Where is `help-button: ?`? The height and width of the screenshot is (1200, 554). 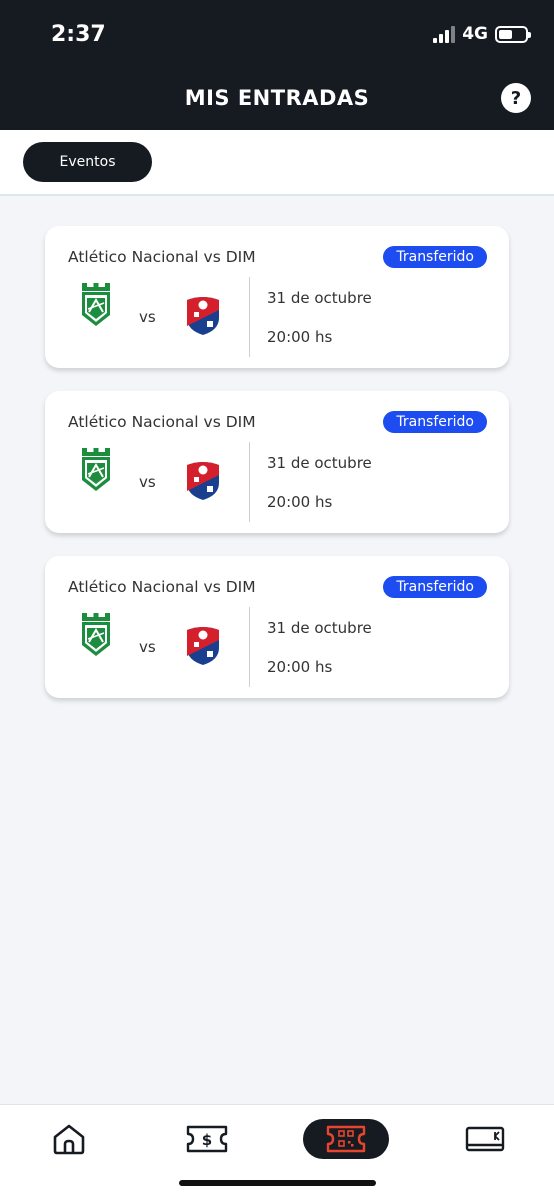
help-button: ? is located at coordinates (516, 98).